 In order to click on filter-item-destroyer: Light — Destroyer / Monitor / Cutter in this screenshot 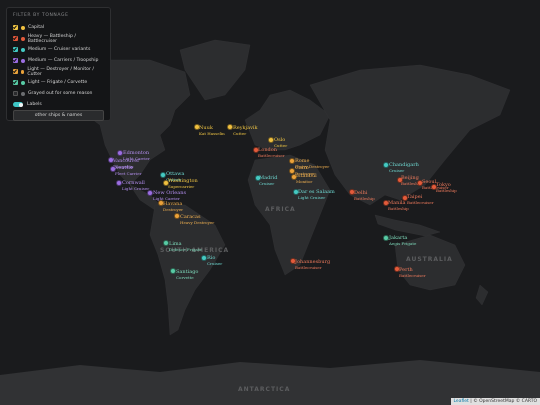, I will do `click(58, 71)`.